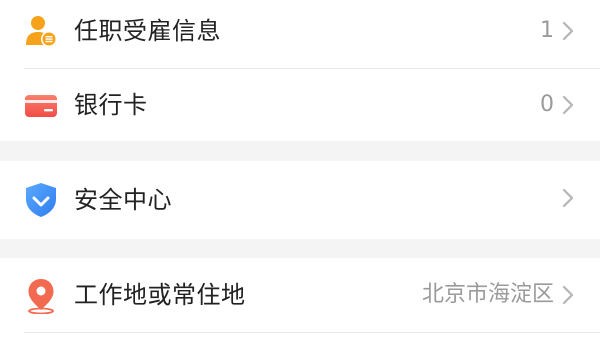 This screenshot has height=340, width=600. Describe the element at coordinates (41, 31) in the screenshot. I see `person-badge-icon` at that location.